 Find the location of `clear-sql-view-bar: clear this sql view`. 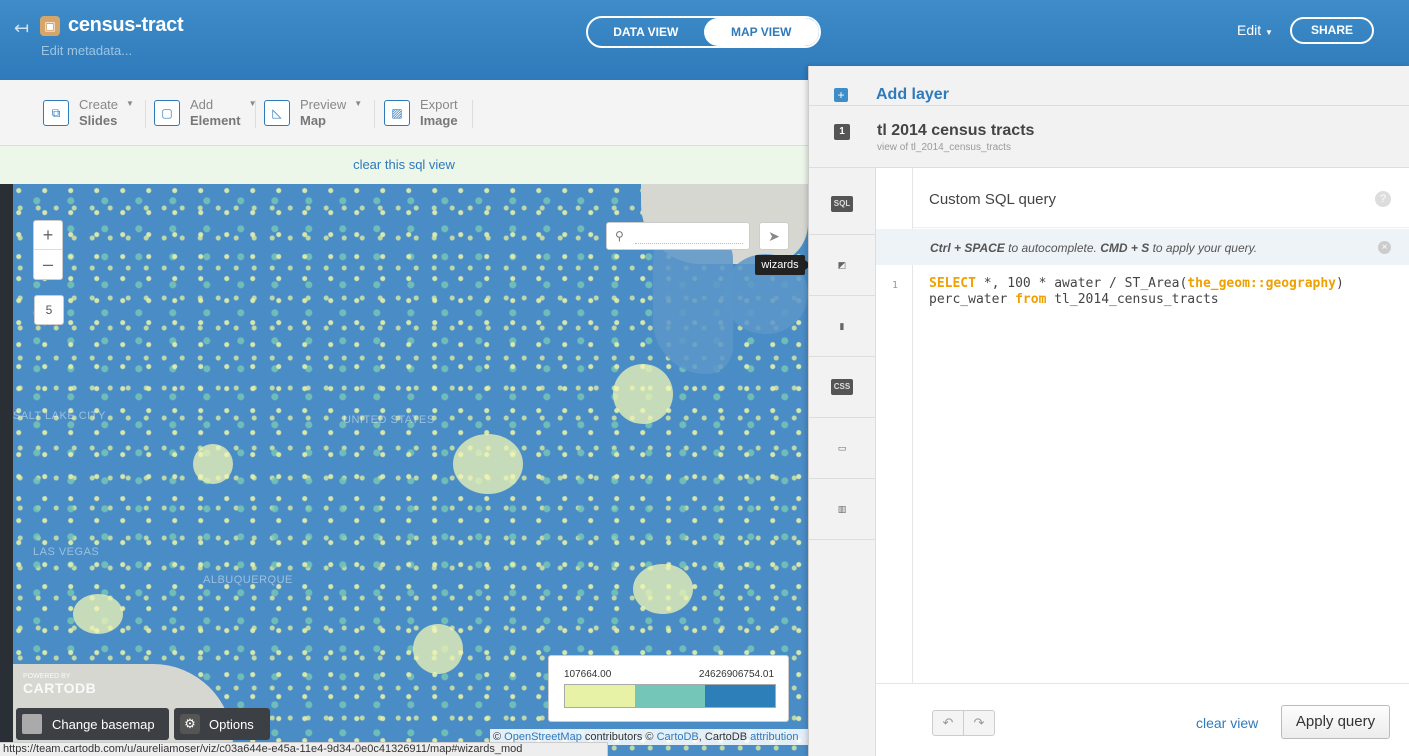

clear-sql-view-bar: clear this sql view is located at coordinates (404, 165).